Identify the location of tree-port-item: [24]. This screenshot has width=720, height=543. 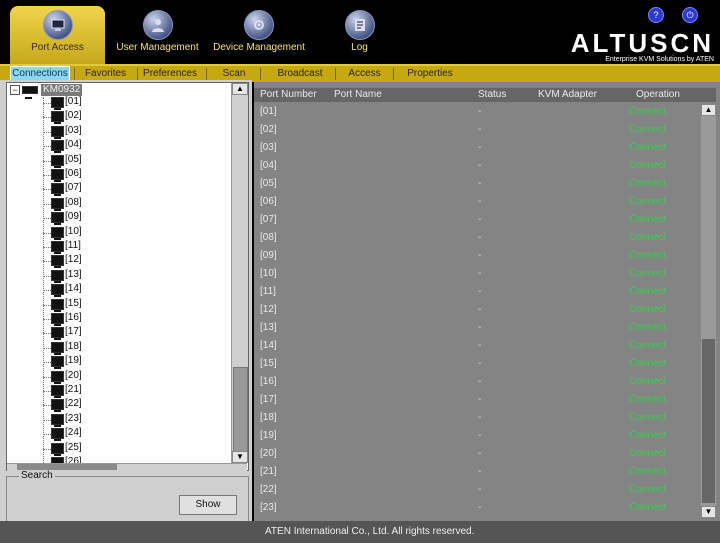
(133, 434).